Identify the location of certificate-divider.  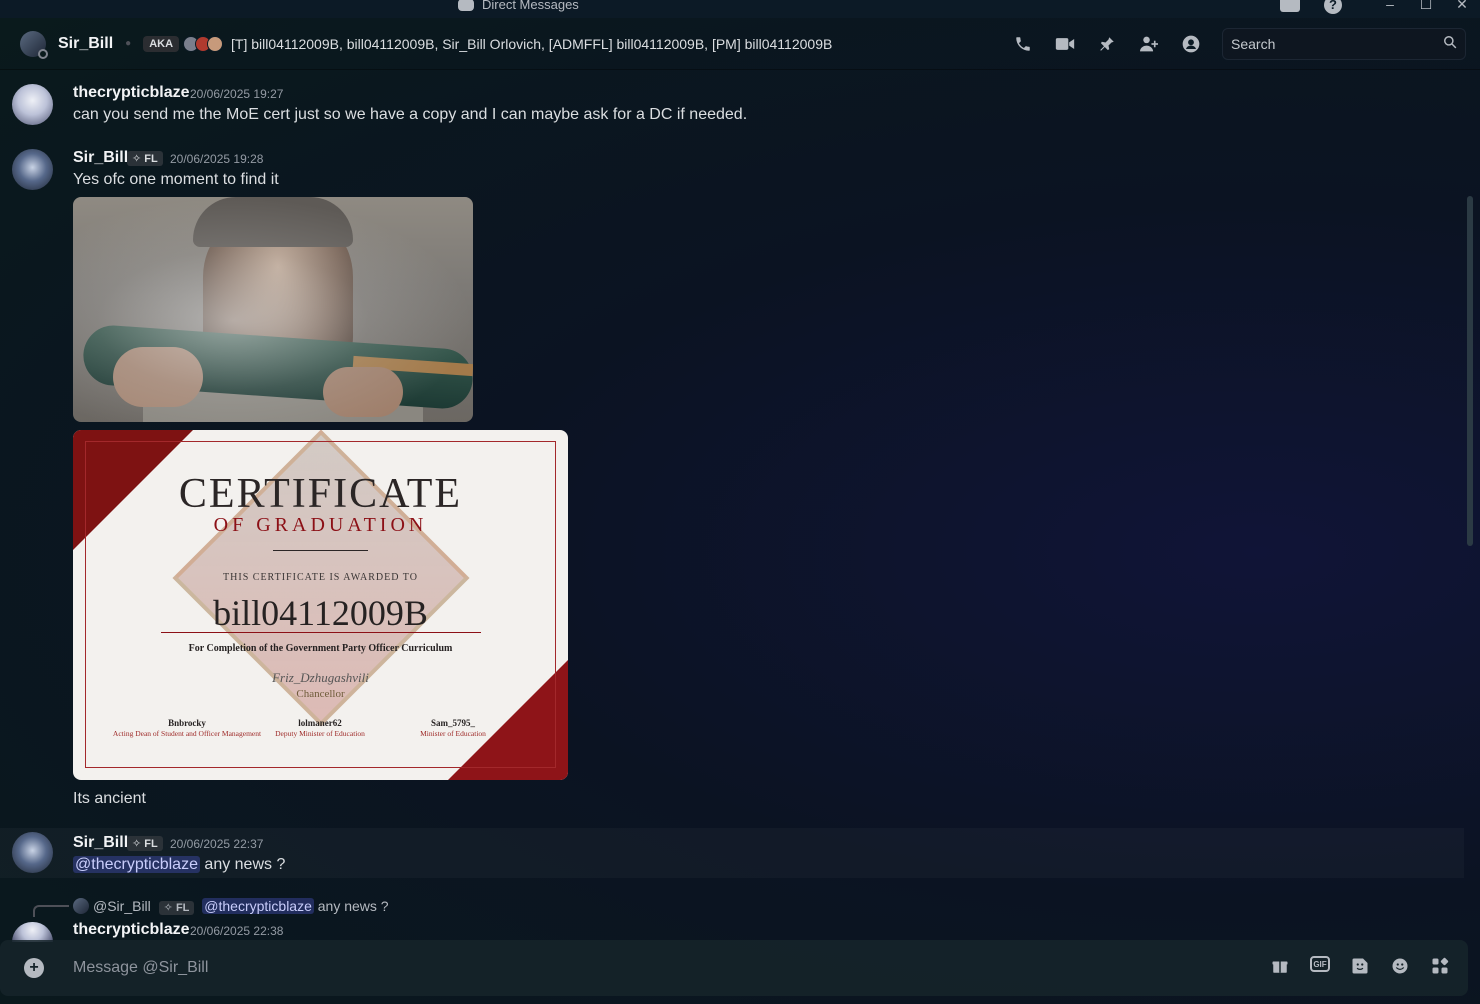
(320, 550).